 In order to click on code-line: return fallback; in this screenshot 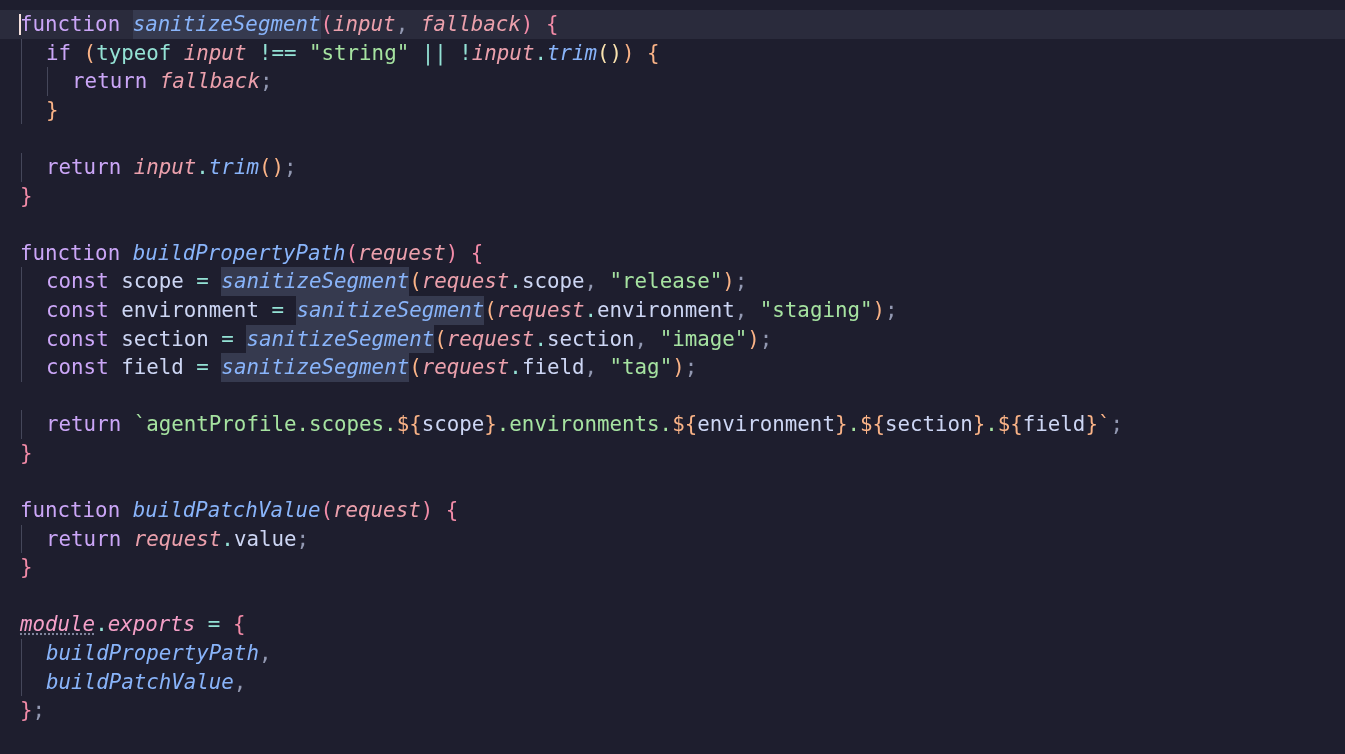, I will do `click(146, 81)`.